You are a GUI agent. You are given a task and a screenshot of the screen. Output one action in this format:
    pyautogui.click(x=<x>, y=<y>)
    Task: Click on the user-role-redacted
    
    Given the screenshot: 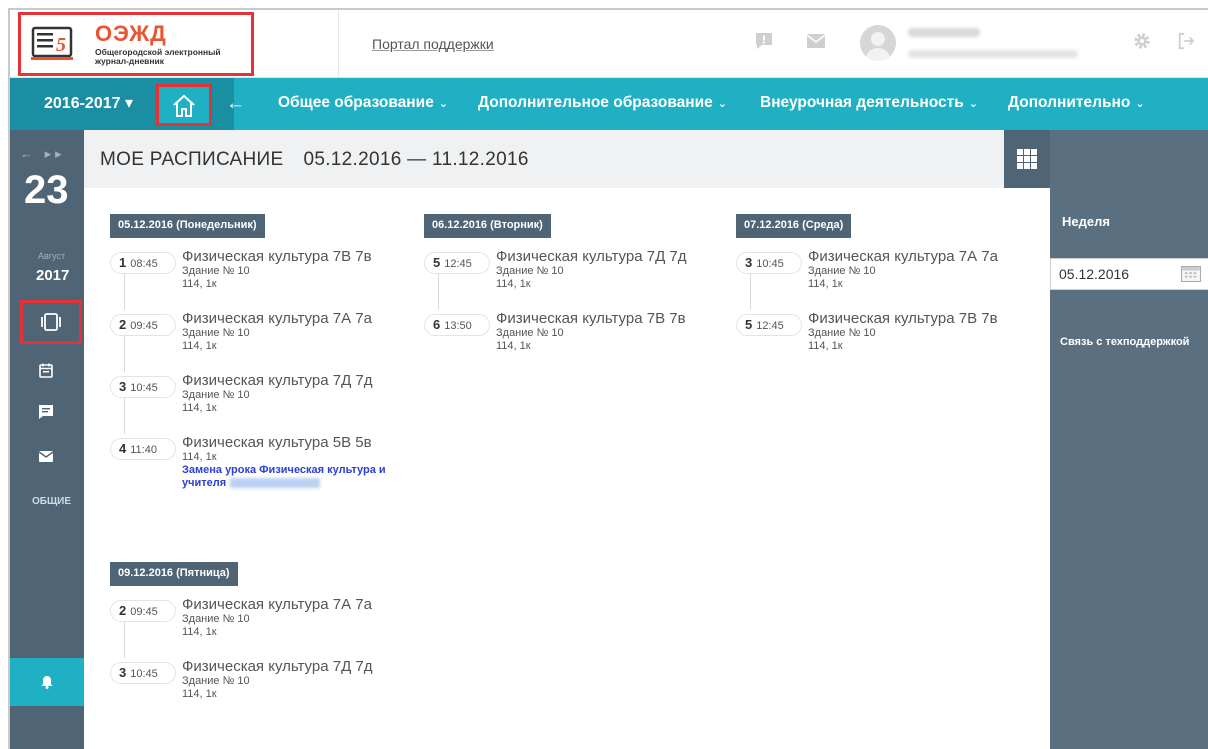 What is the action you would take?
    pyautogui.click(x=993, y=54)
    